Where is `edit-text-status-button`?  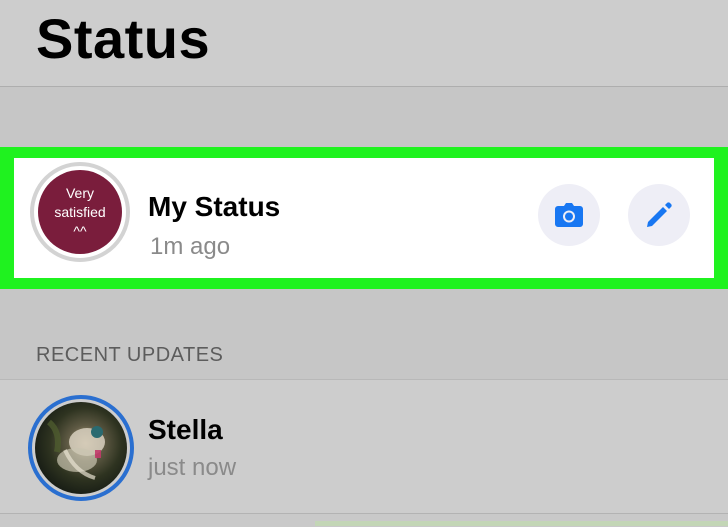
edit-text-status-button is located at coordinates (659, 215).